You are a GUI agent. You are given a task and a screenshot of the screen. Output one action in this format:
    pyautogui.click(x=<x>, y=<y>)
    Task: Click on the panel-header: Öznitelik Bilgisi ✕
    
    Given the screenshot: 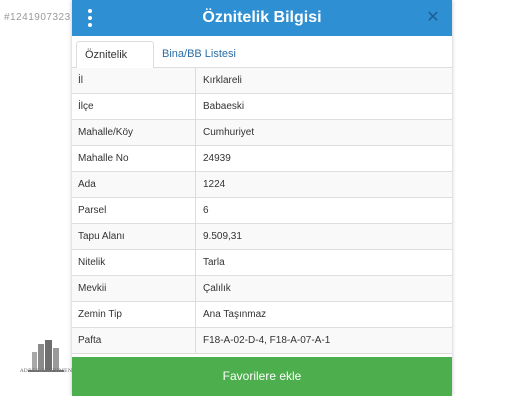 What is the action you would take?
    pyautogui.click(x=262, y=18)
    